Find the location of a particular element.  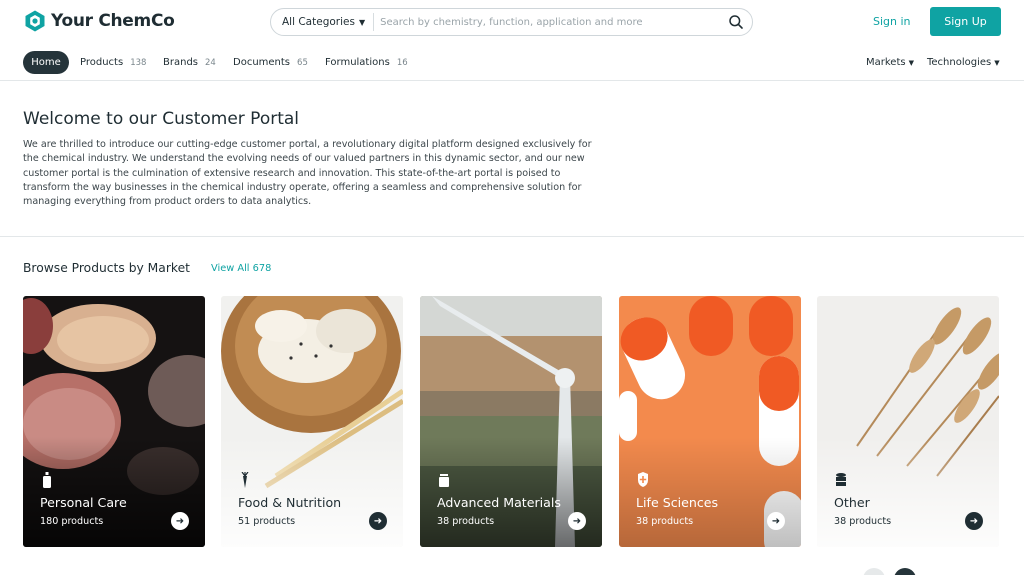

market-card-personal-care: Personal Care 180 products ➜ is located at coordinates (114, 421).